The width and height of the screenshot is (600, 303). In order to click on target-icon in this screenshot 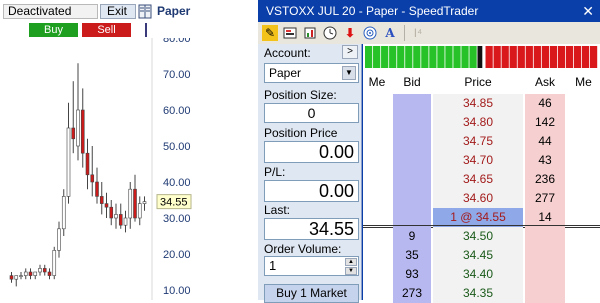, I will do `click(370, 33)`.